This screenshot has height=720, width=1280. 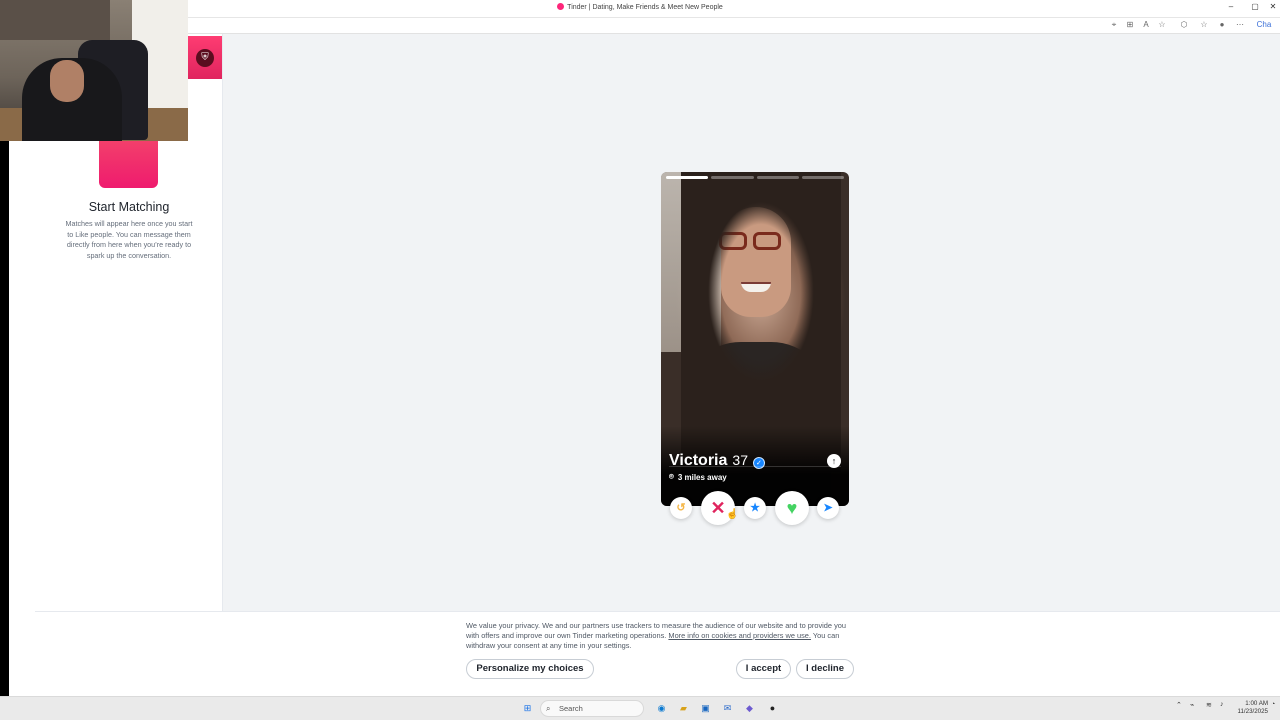 I want to click on obs-icon: ●, so click(x=772, y=708).